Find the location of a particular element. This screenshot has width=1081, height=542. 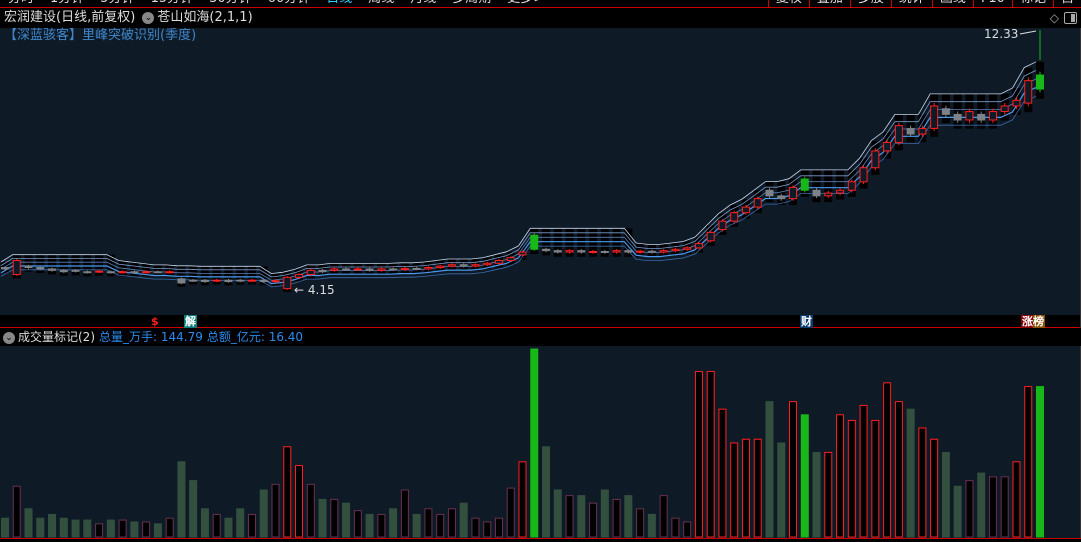

period-tab: 1分钟 is located at coordinates (67, 3).